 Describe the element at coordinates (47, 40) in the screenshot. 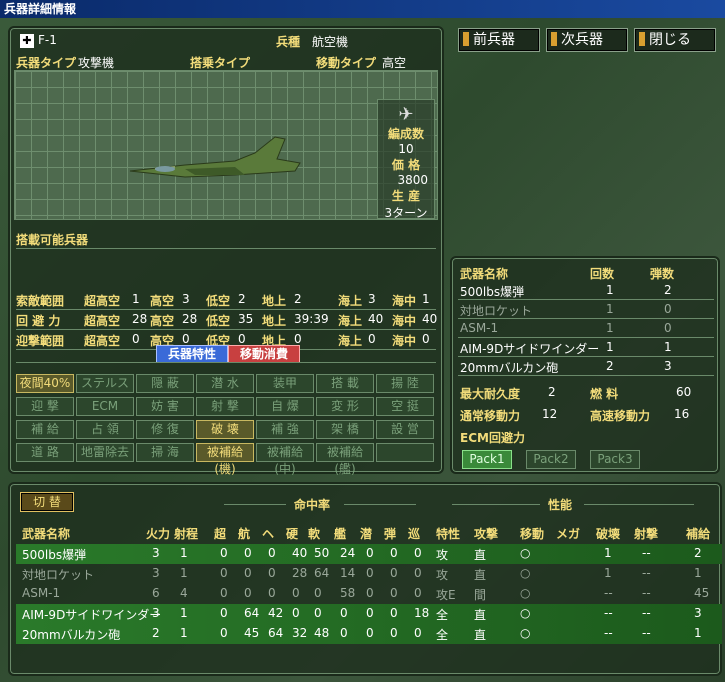

I see `unit-name: F-1` at that location.